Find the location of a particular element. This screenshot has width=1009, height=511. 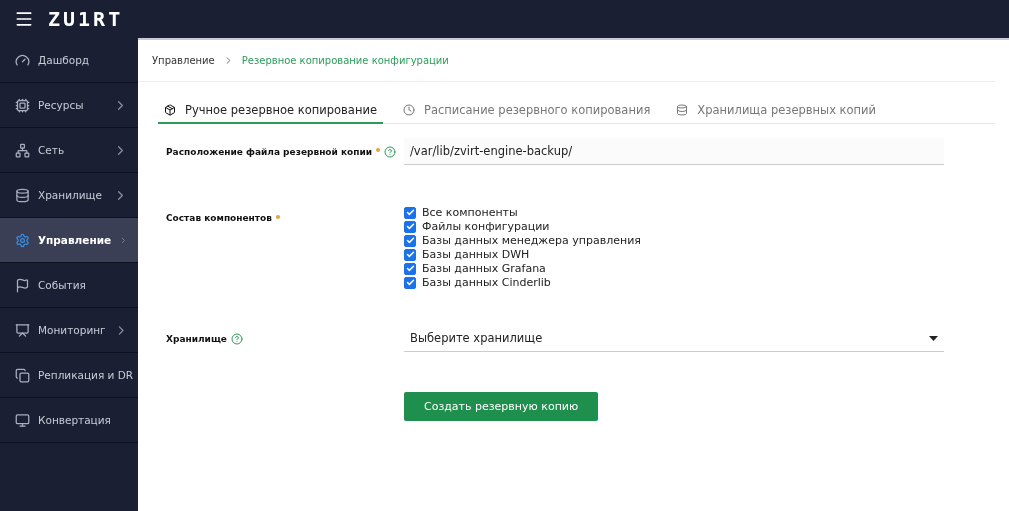

chart-monitor-icon is located at coordinates (22, 330).